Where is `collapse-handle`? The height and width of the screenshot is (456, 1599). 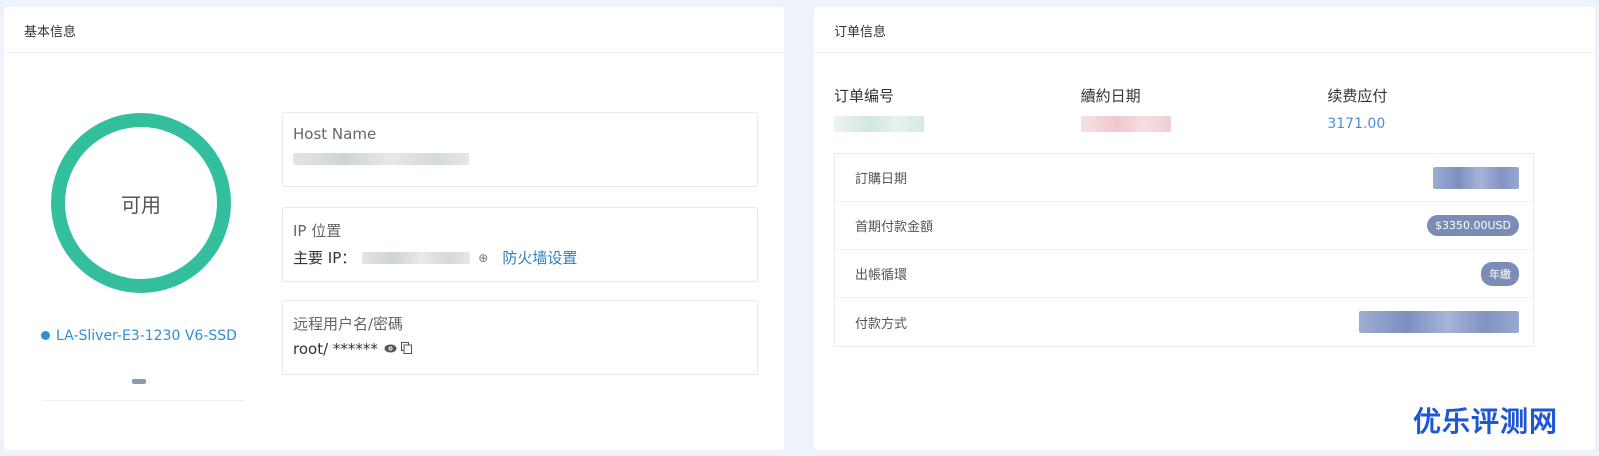
collapse-handle is located at coordinates (139, 381).